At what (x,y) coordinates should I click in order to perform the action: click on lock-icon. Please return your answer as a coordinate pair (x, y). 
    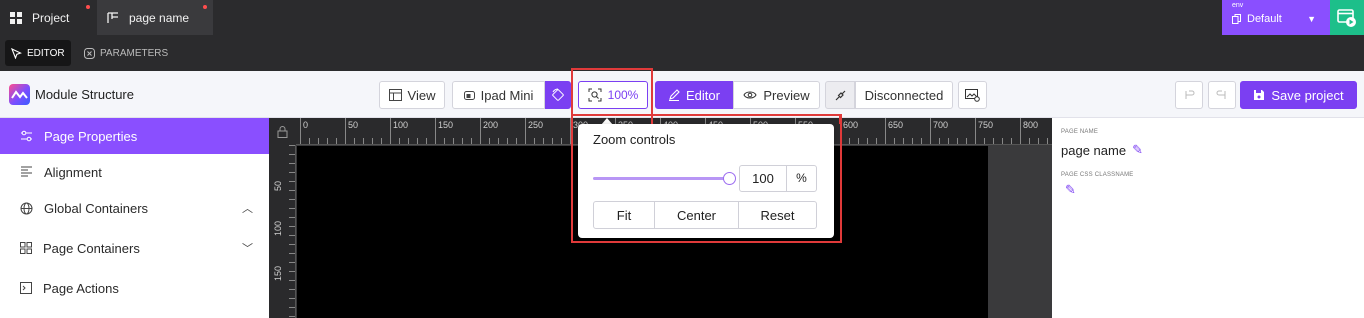
    Looking at the image, I should click on (282, 131).